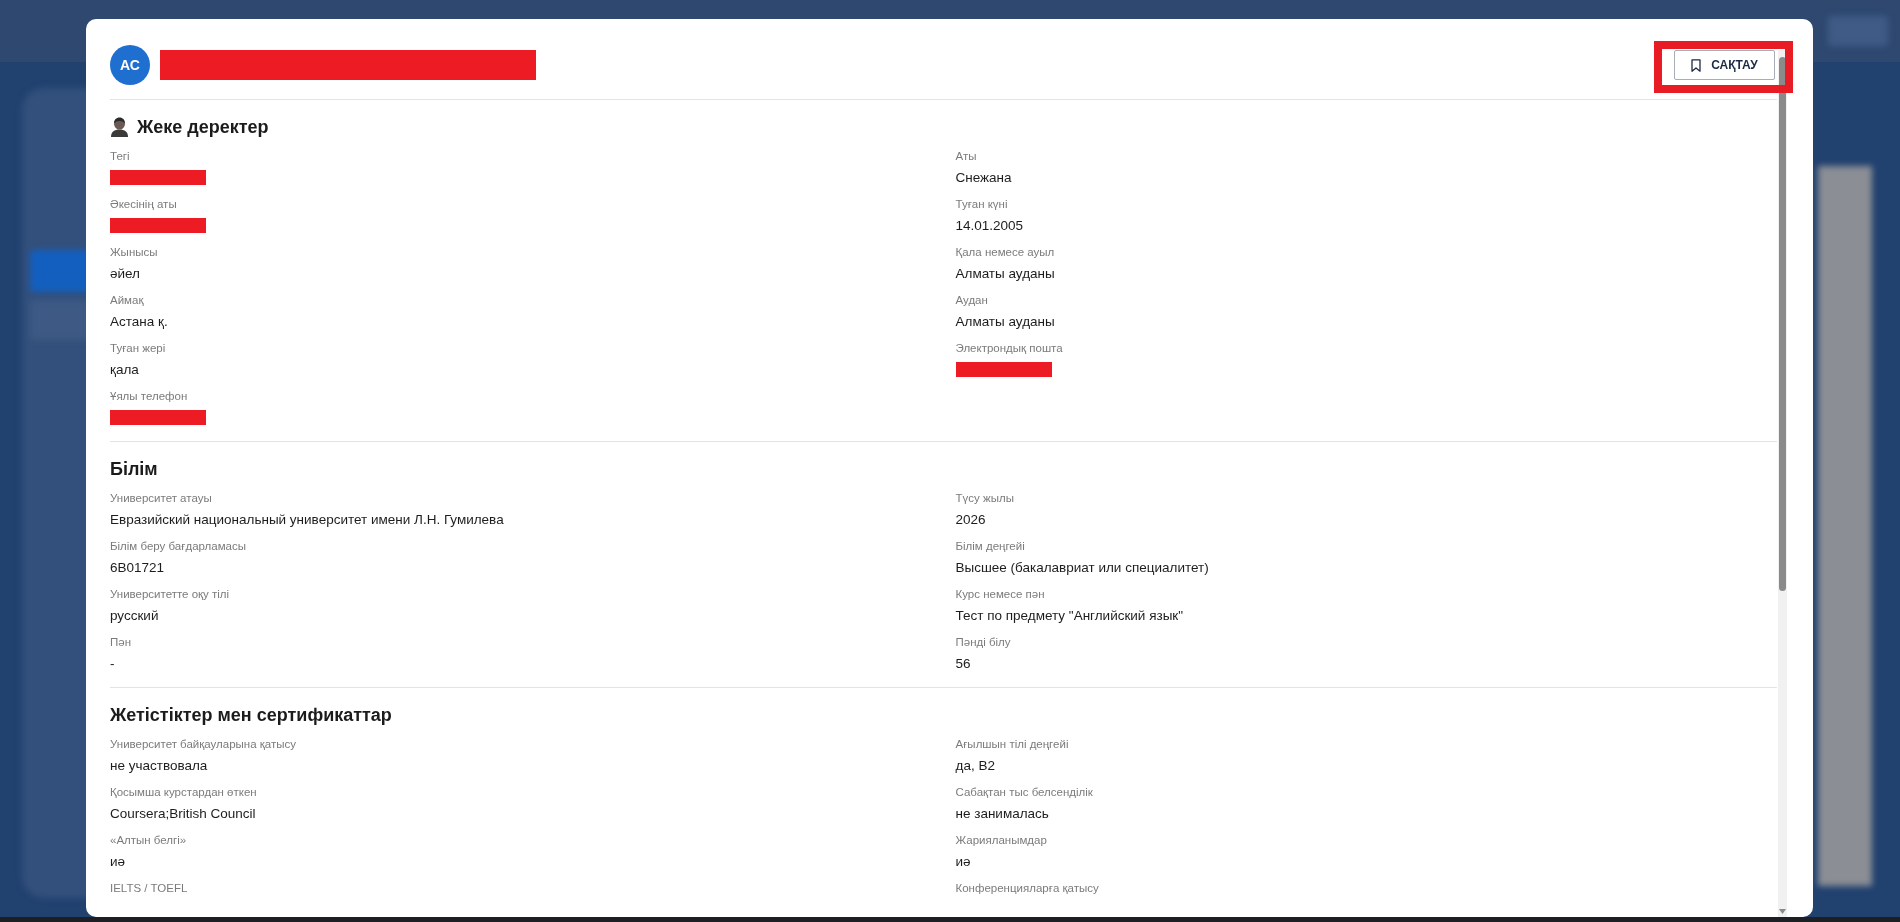  What do you see at coordinates (170, 594) in the screenshot?
I see `field-label: Университетте оқу тілі` at bounding box center [170, 594].